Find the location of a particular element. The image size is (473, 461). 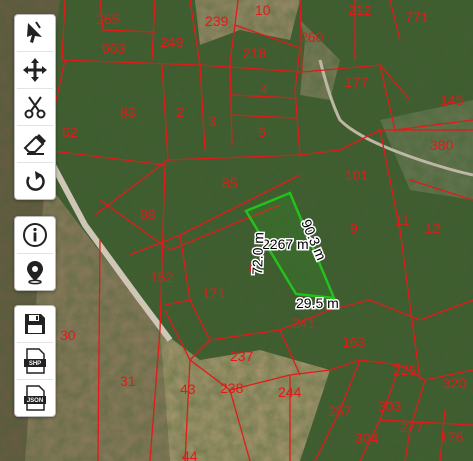

parcel-label-11: 11 is located at coordinates (402, 220).